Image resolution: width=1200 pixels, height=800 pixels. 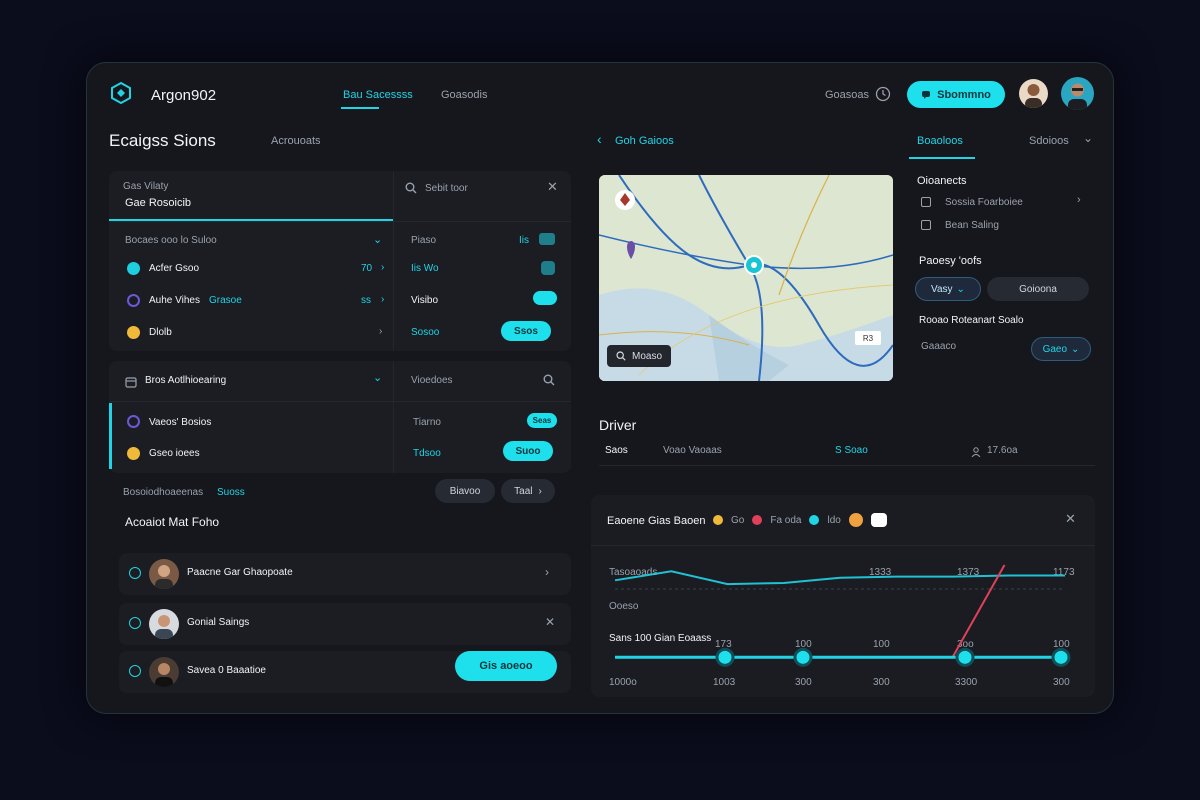 What do you see at coordinates (446, 188) in the screenshot?
I see `search-input: Sebit toor` at bounding box center [446, 188].